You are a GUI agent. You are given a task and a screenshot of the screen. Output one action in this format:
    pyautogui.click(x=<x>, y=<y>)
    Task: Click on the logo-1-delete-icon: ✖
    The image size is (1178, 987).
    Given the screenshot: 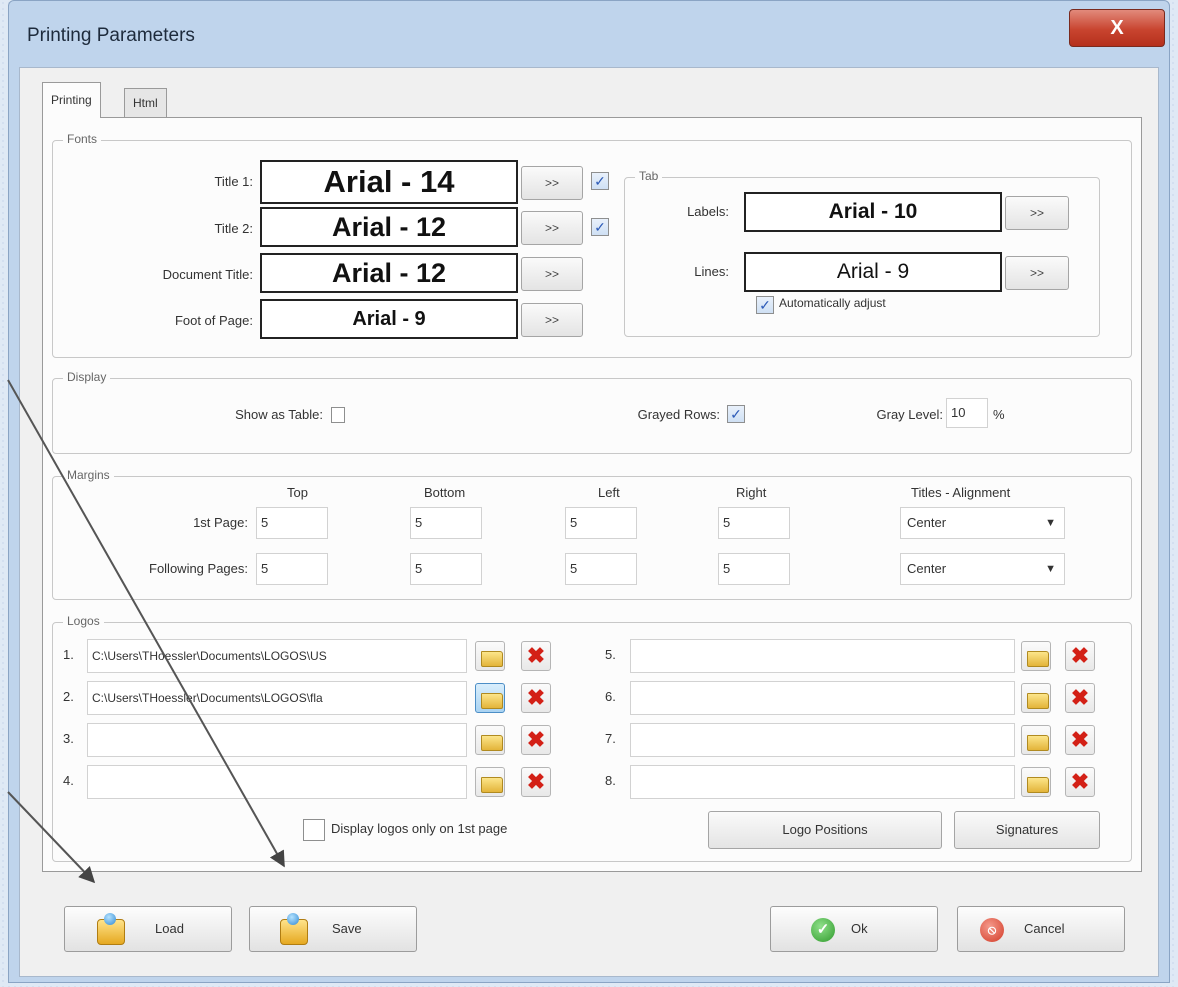 What is the action you would take?
    pyautogui.click(x=536, y=656)
    